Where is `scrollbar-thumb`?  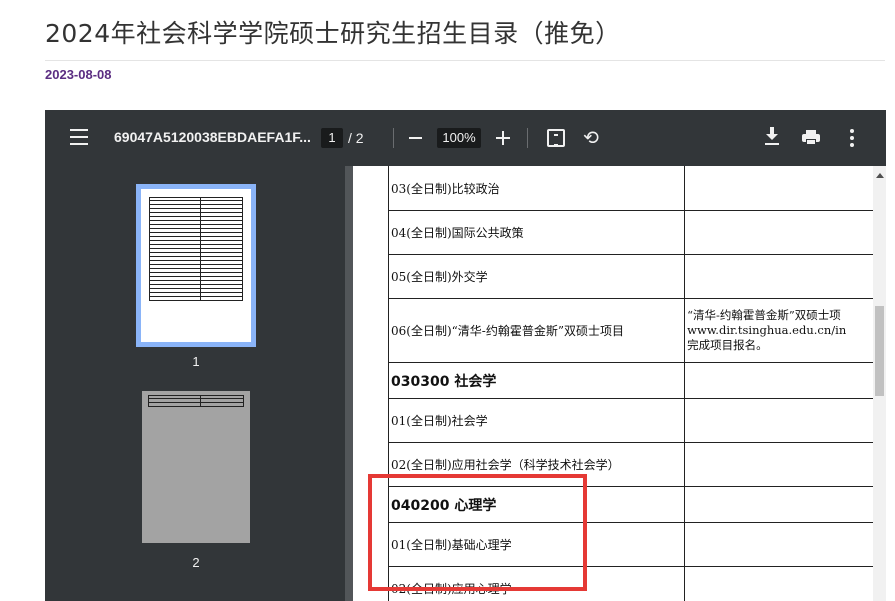
scrollbar-thumb is located at coordinates (879, 351).